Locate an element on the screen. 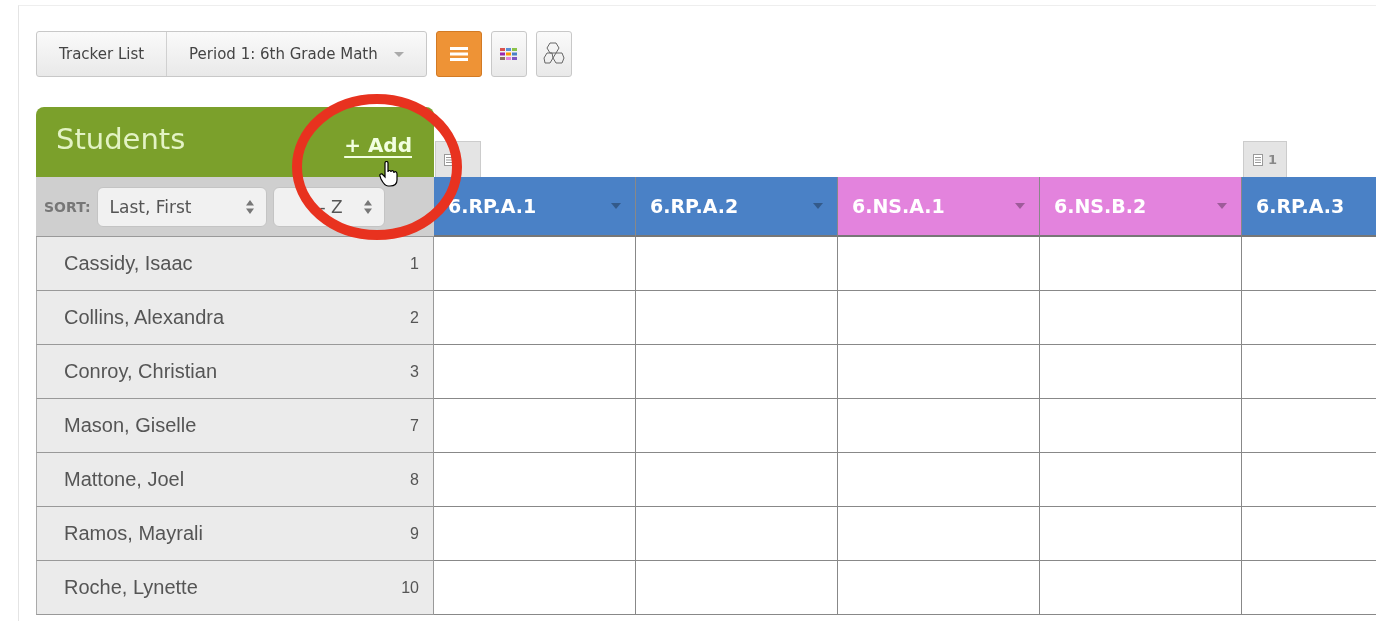  standard-column-header: 6.RP.A.1 is located at coordinates (535, 207).